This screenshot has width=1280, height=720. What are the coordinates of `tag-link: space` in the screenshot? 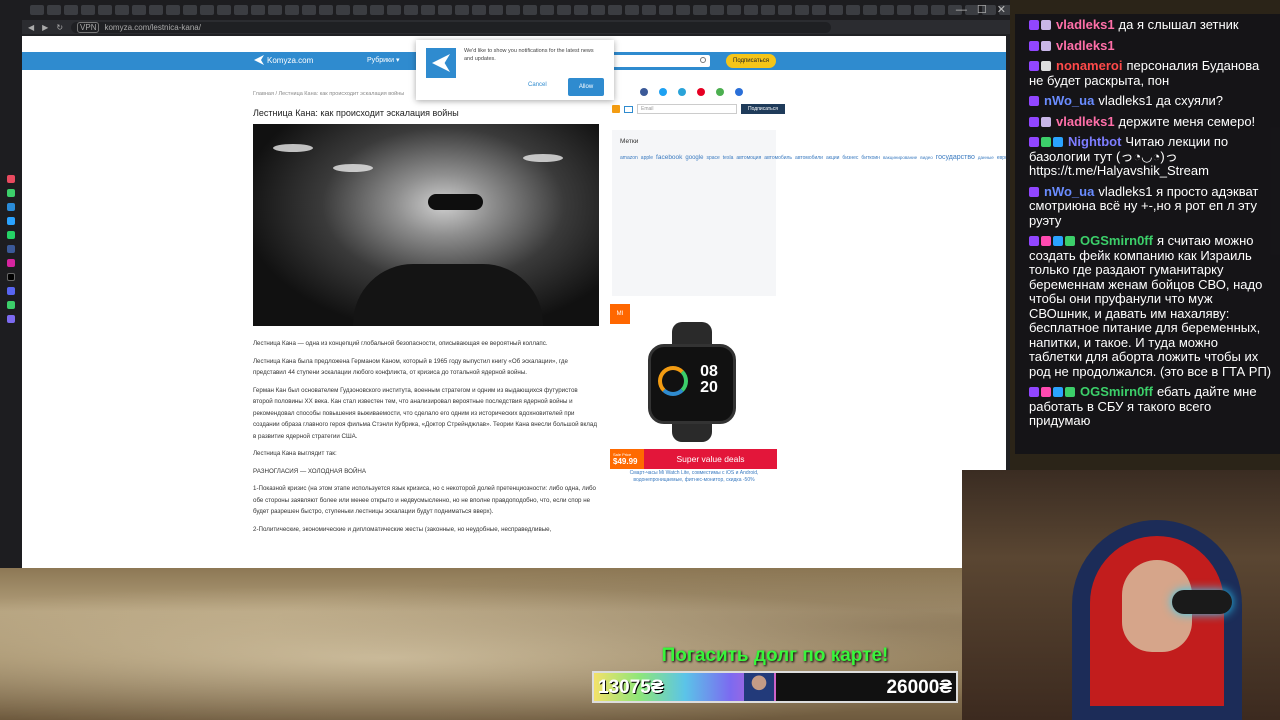 It's located at (712, 158).